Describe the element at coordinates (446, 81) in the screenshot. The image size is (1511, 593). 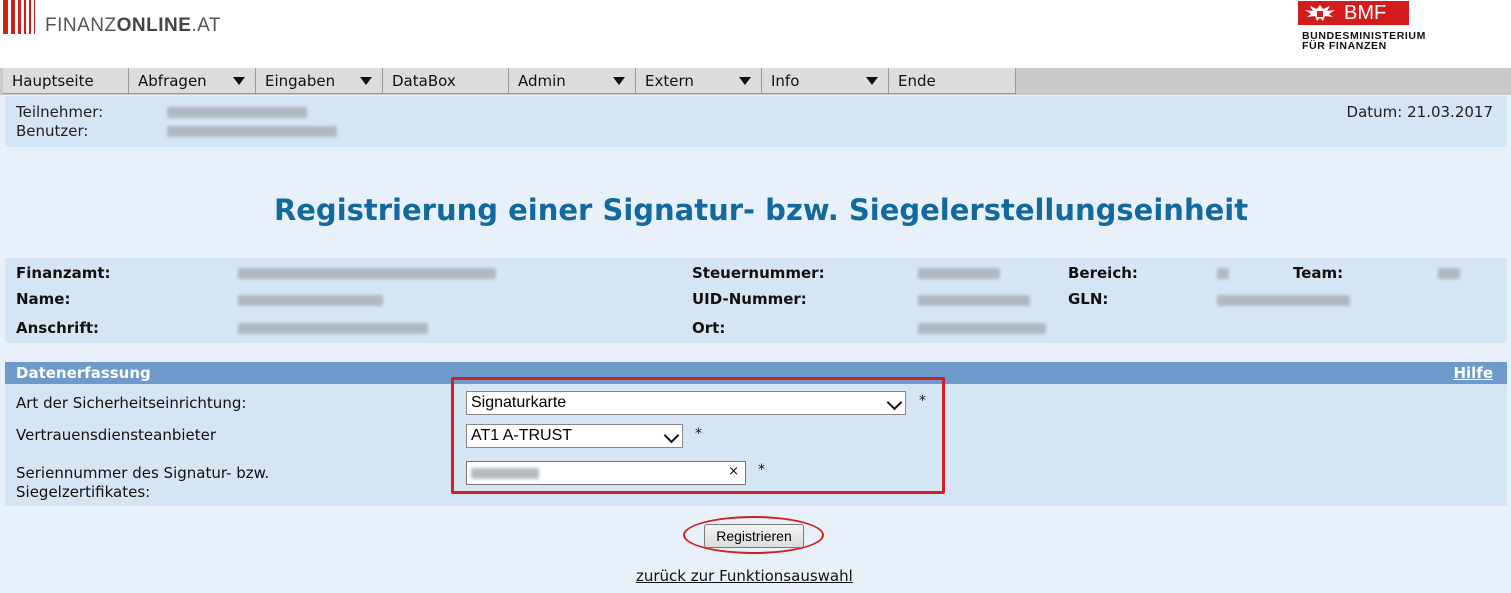
I see `menu-databox: DataBox` at that location.